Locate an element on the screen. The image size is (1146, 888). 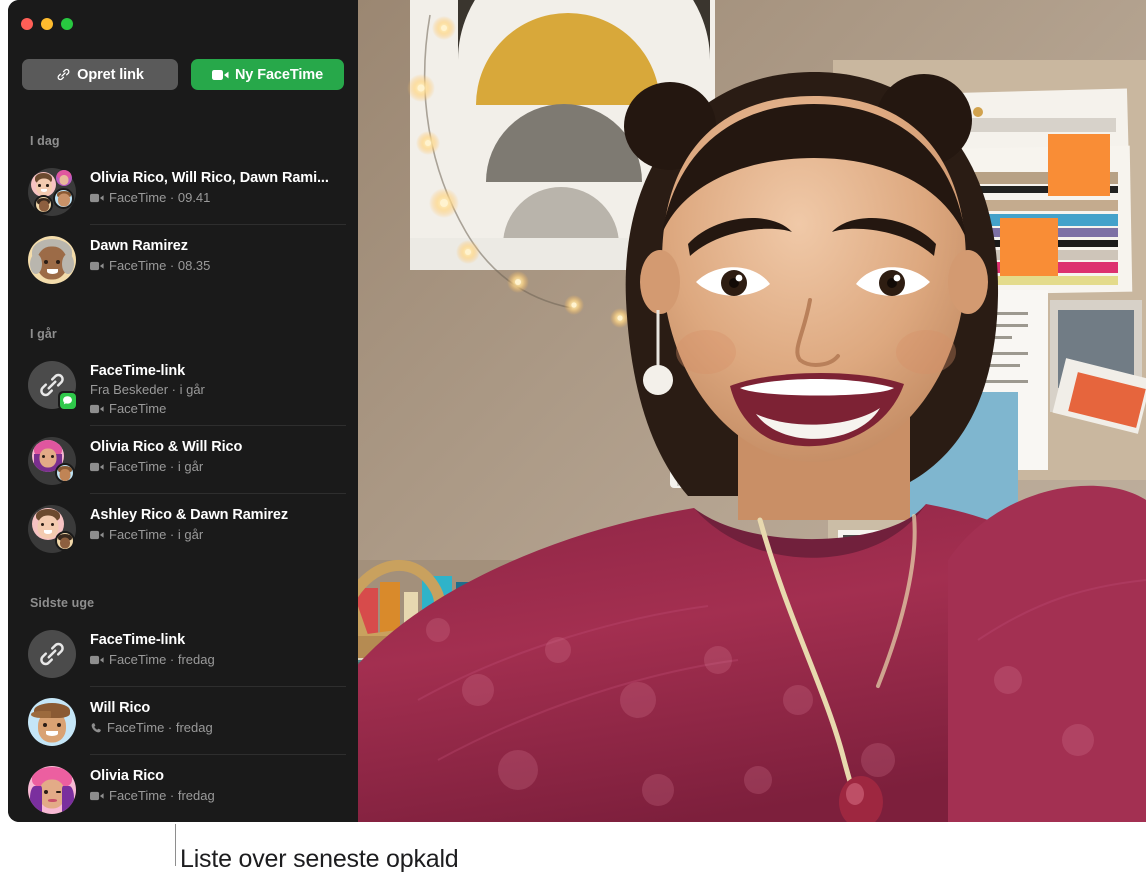
group-memoji-avatar is located at coordinates (52, 192).